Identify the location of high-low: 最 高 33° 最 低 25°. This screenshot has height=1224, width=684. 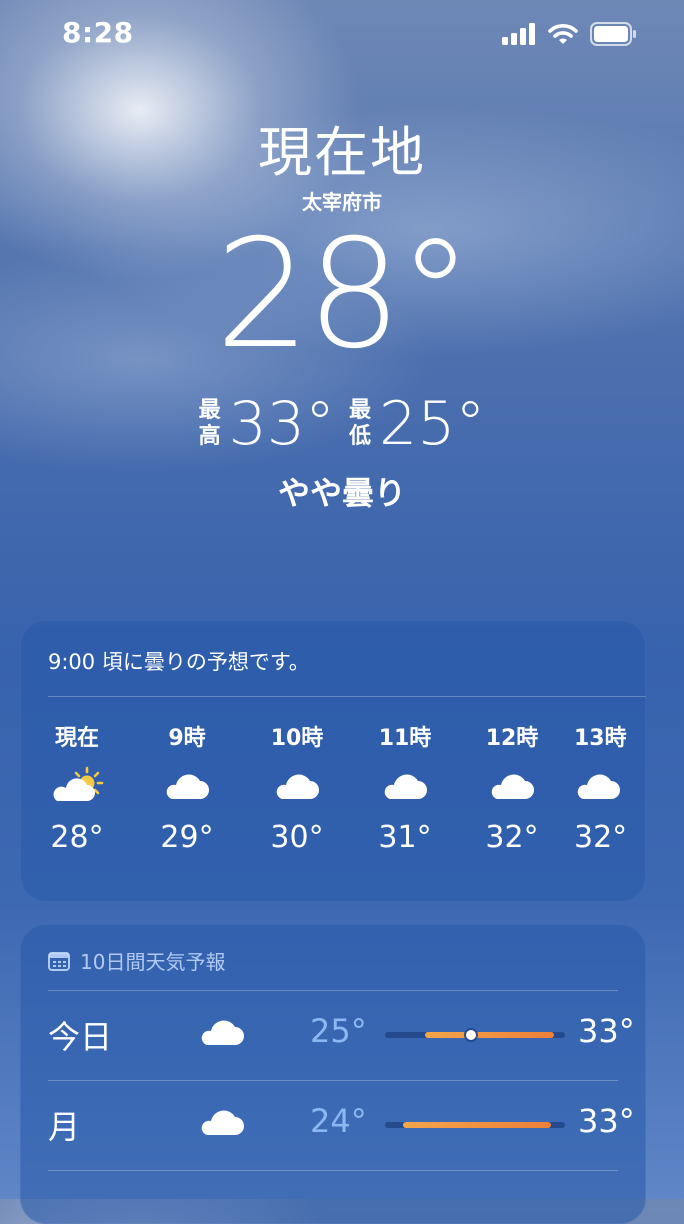
(342, 424).